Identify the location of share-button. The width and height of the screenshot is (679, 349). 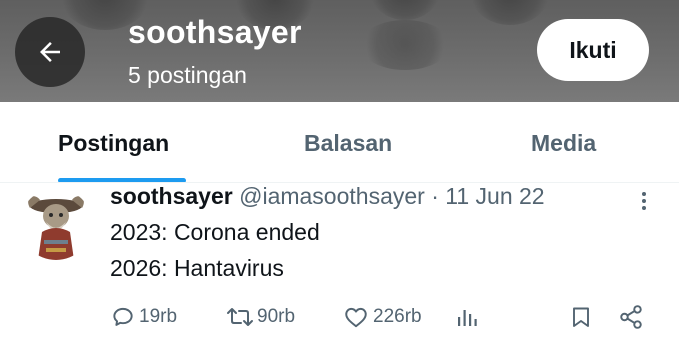
(631, 317).